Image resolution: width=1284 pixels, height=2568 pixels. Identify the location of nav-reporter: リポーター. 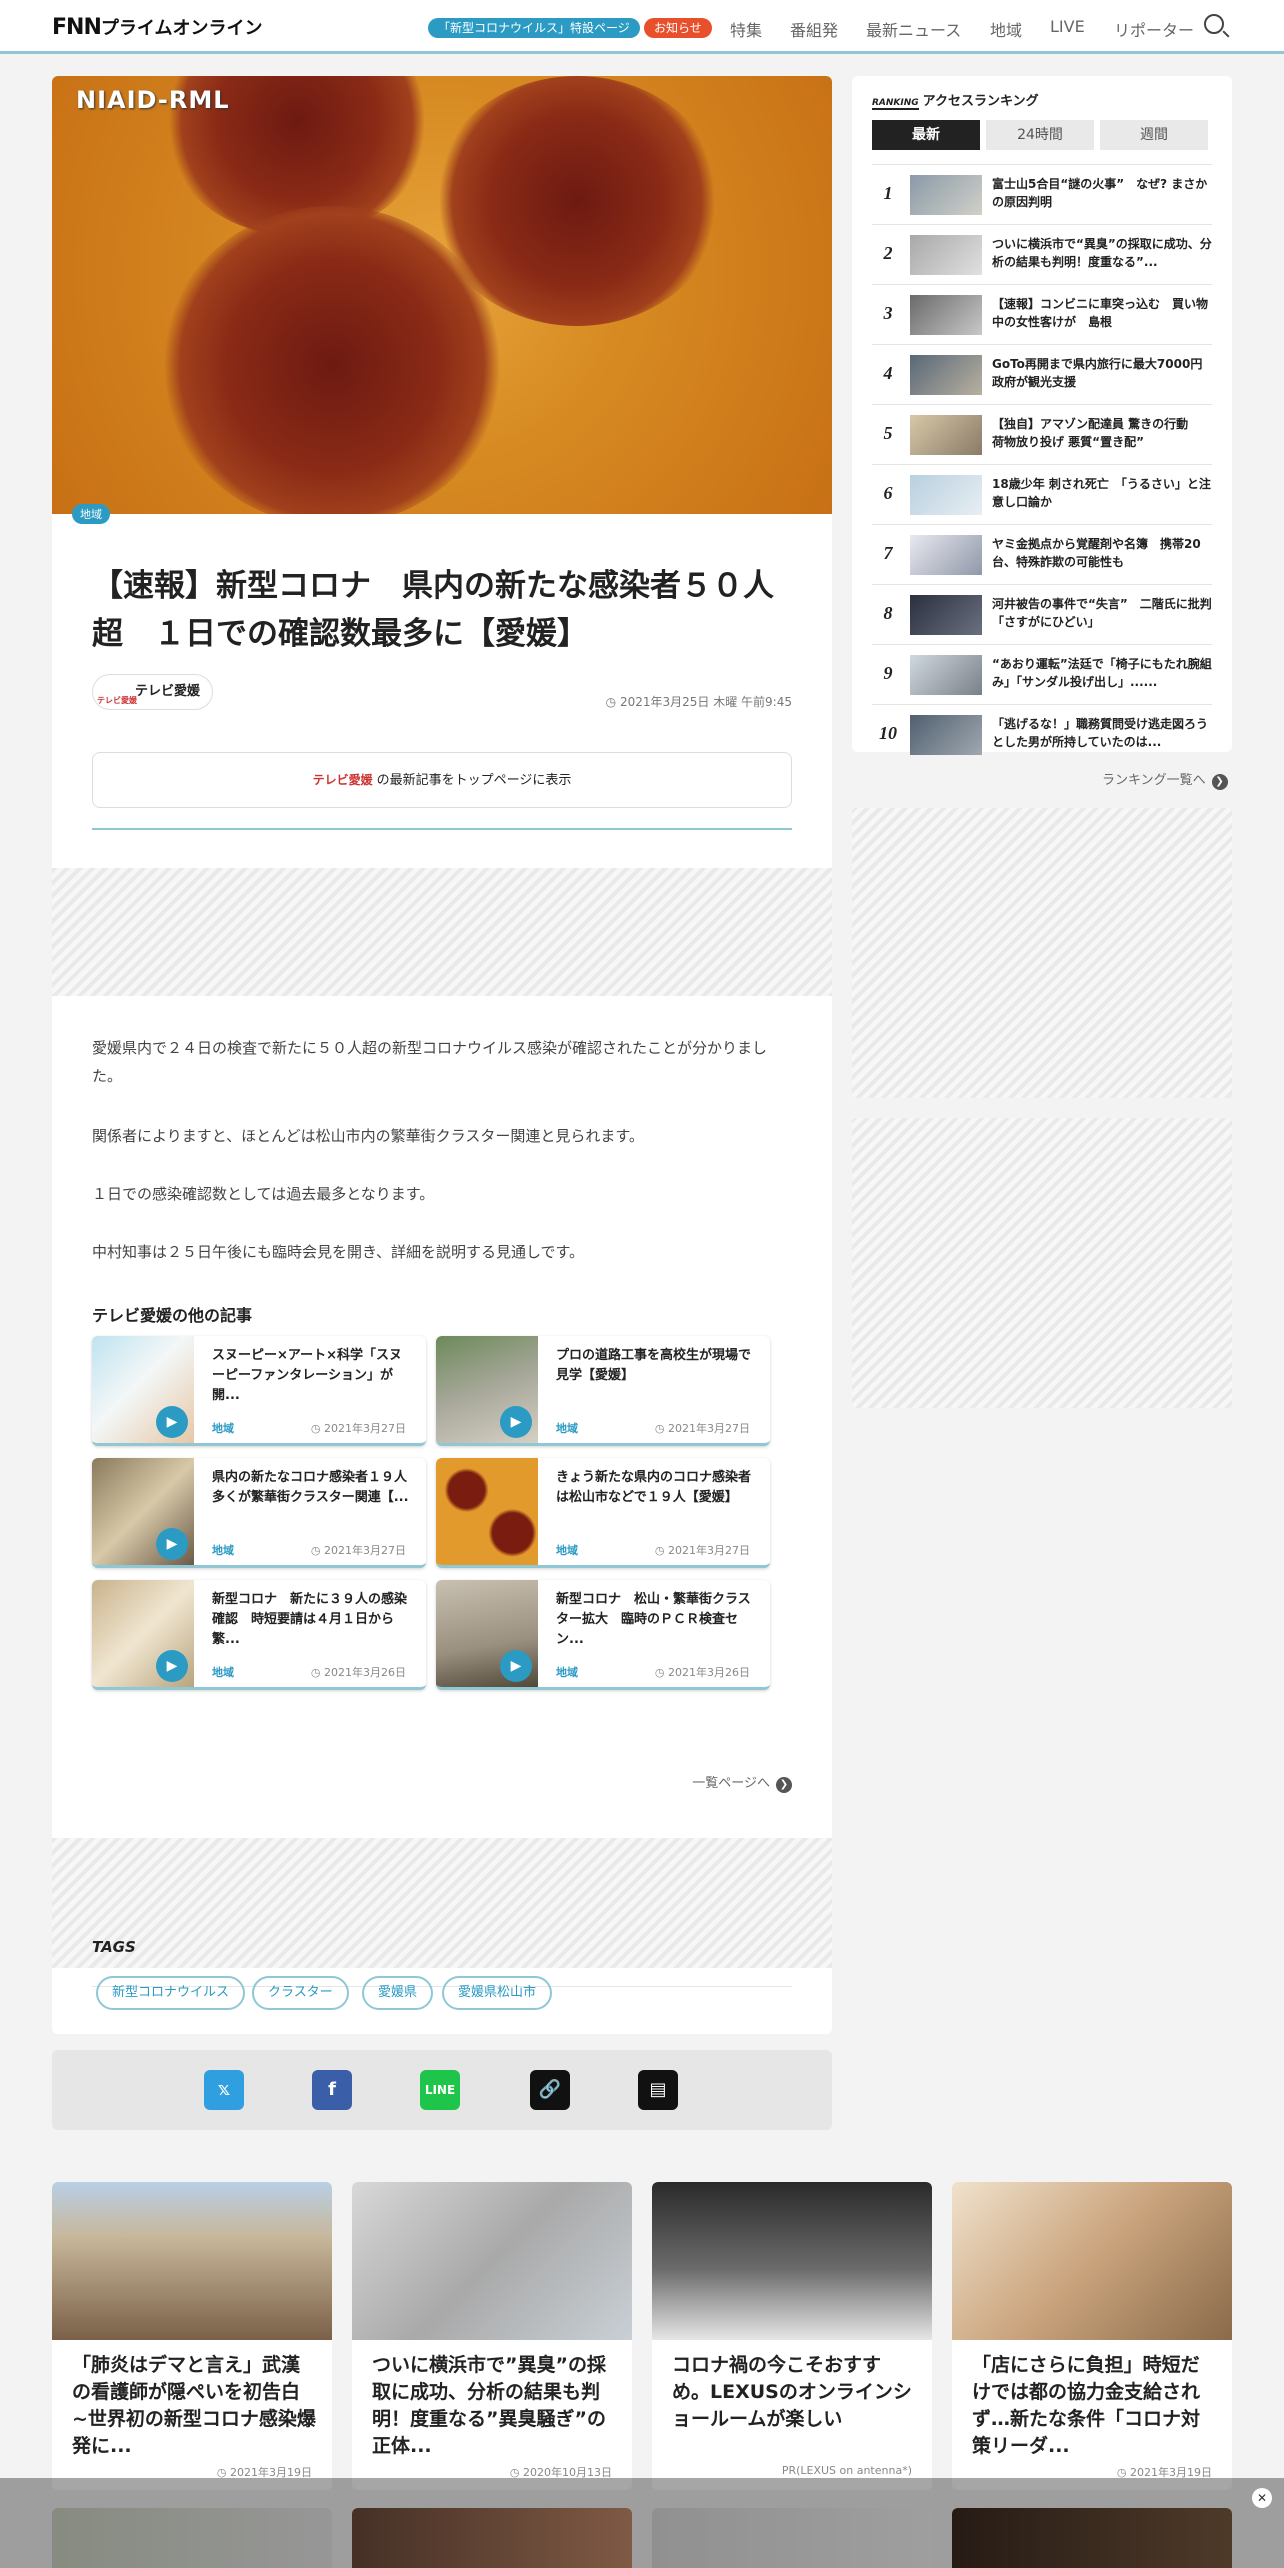
(1154, 29).